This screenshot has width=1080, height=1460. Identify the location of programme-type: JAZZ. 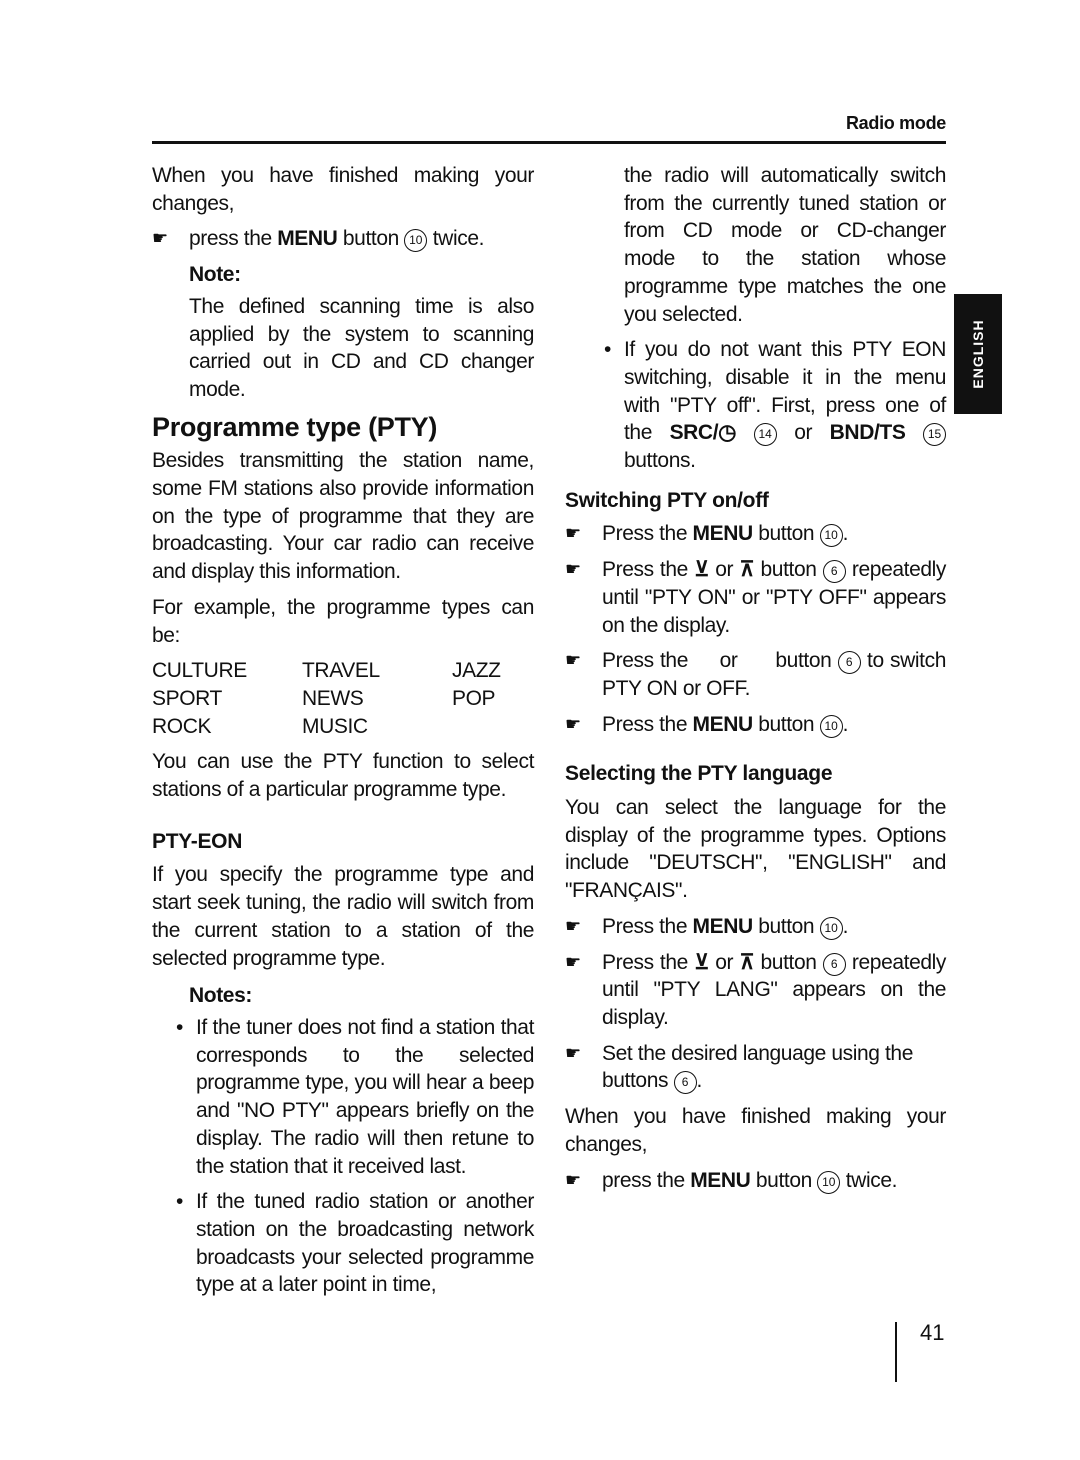
(476, 671).